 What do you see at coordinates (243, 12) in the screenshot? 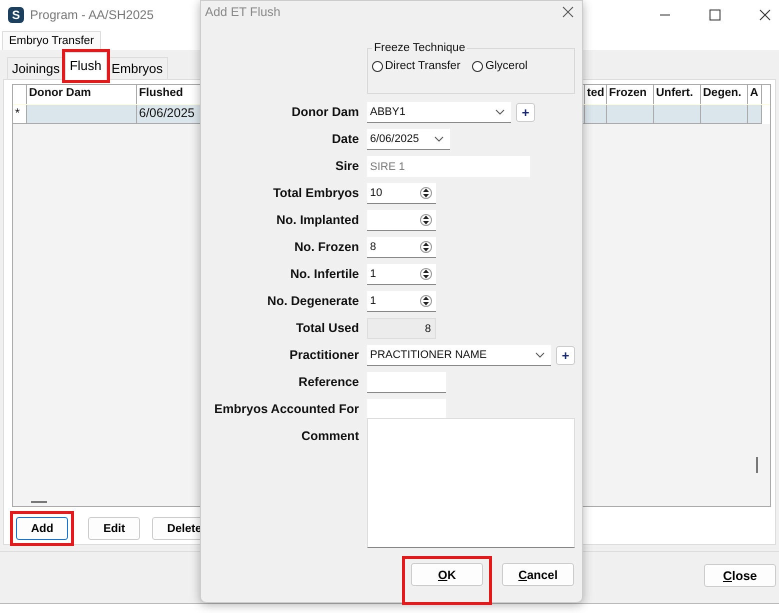
I see `dialog-title: Add ET Flush` at bounding box center [243, 12].